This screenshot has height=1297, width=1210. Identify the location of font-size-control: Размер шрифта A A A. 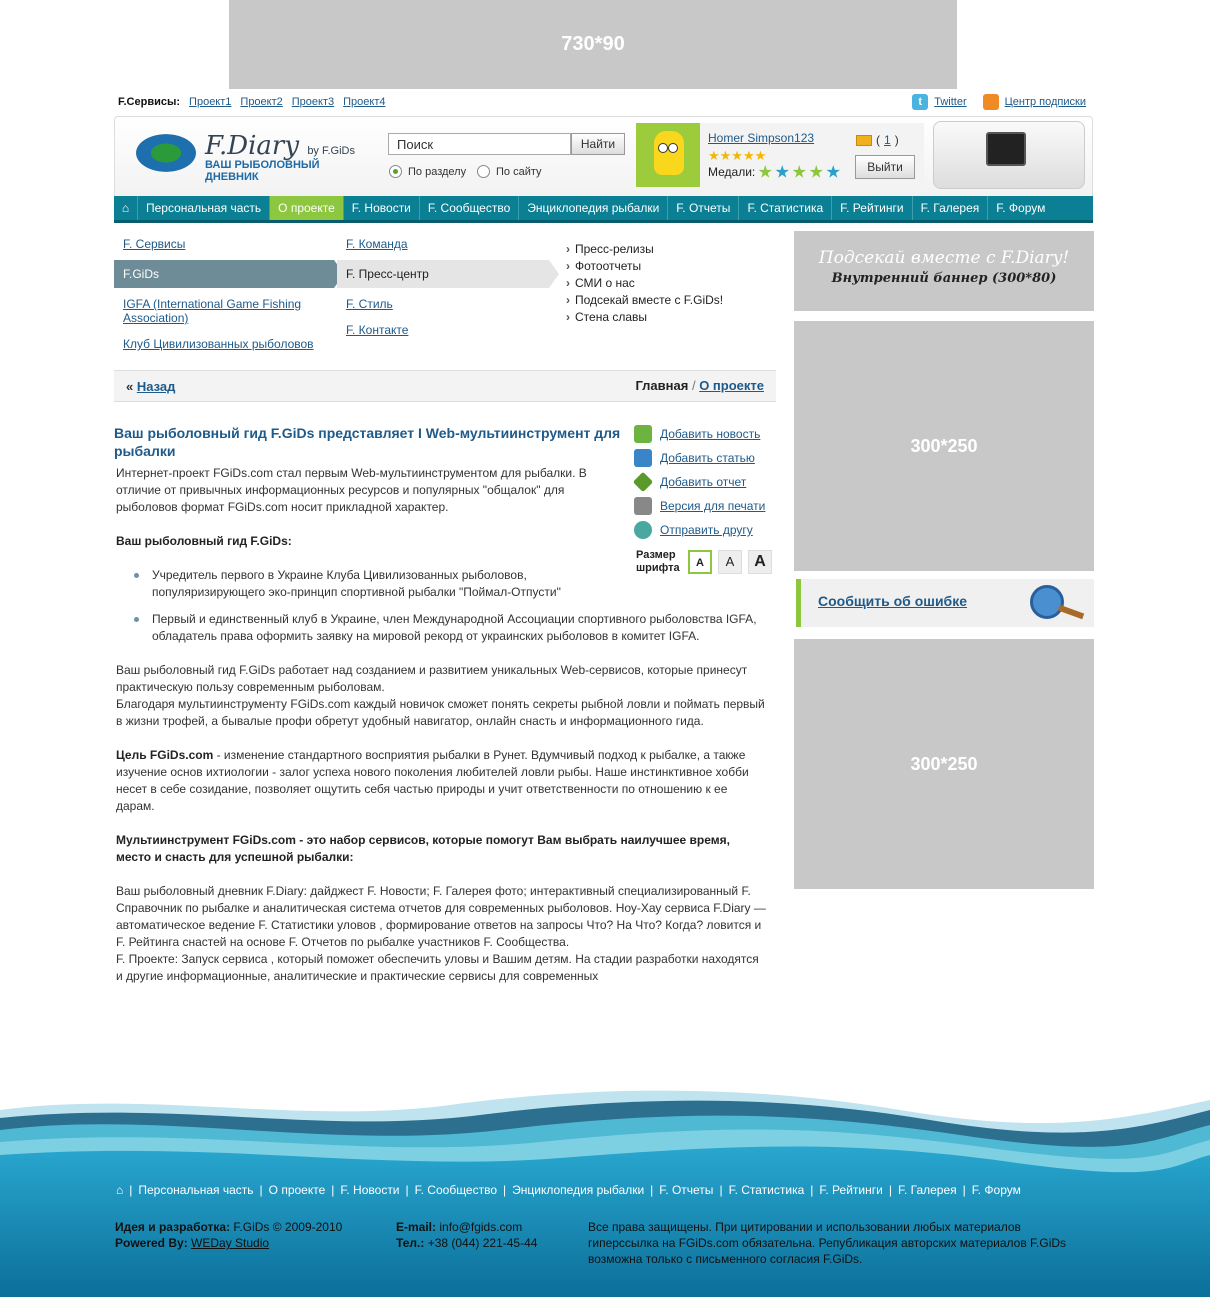
(704, 562).